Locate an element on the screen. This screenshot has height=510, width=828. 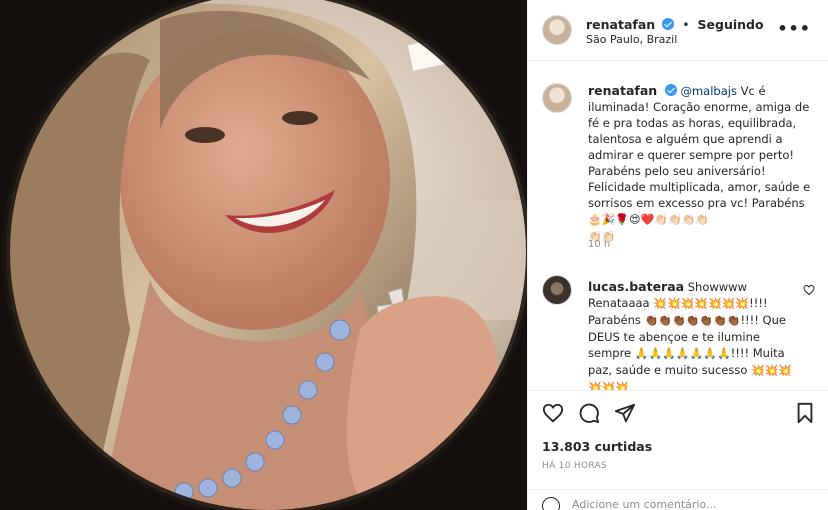
commenter-username: lucas.bateraa is located at coordinates (636, 286).